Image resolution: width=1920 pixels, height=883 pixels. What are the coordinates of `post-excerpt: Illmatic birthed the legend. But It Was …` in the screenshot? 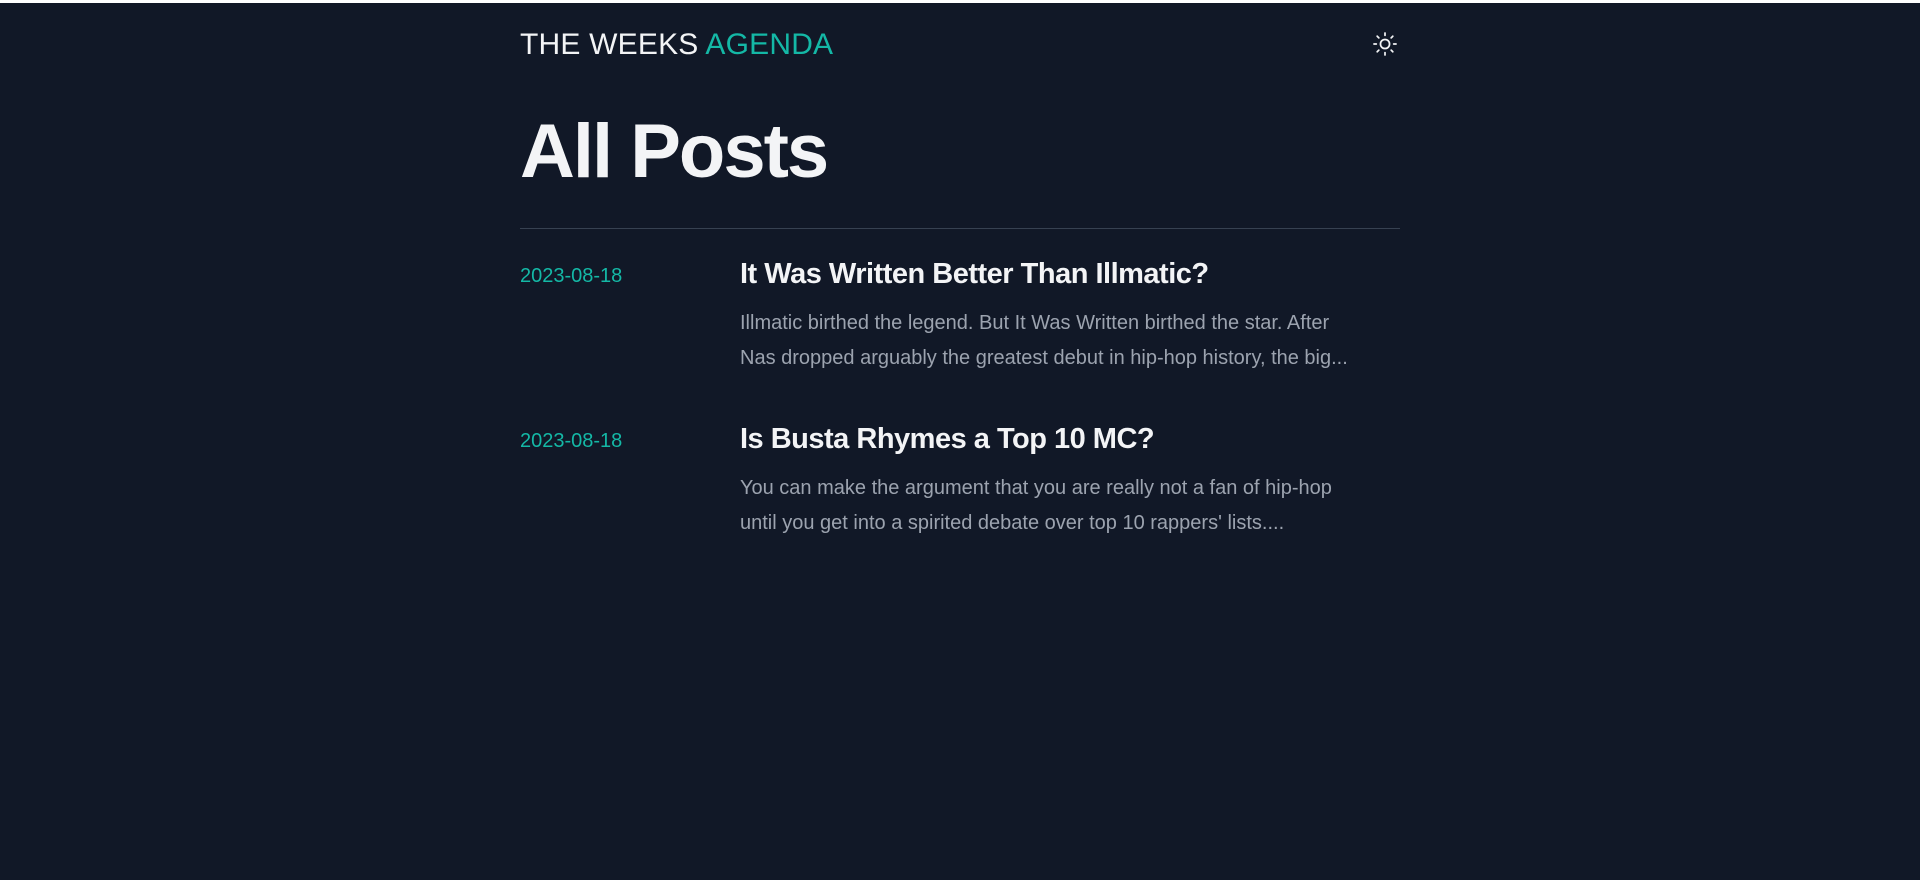 It's located at (1071, 341).